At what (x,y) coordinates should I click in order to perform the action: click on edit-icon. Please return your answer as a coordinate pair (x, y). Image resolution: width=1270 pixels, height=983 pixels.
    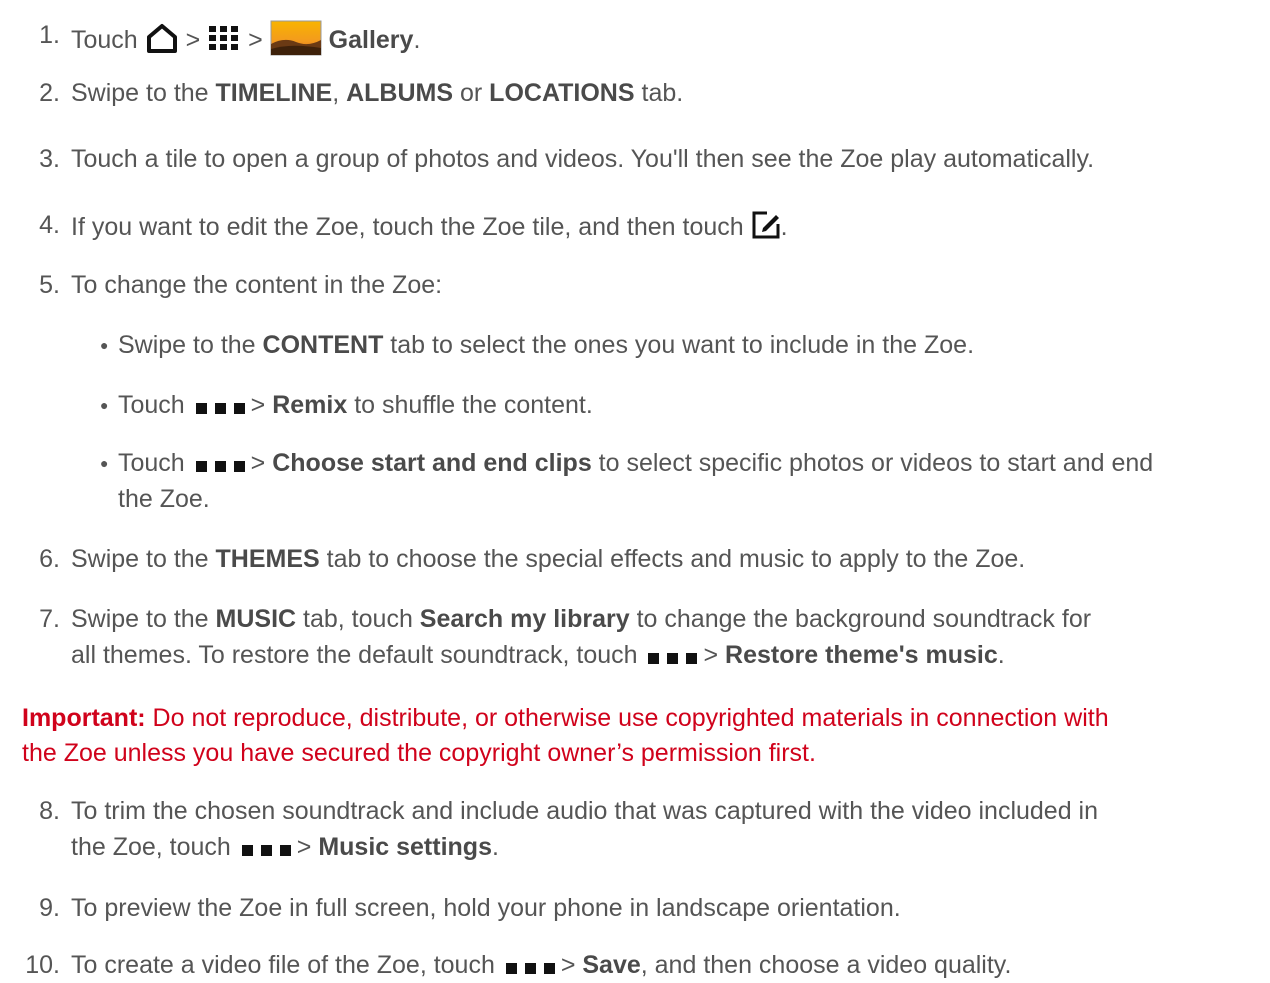
    Looking at the image, I should click on (766, 228).